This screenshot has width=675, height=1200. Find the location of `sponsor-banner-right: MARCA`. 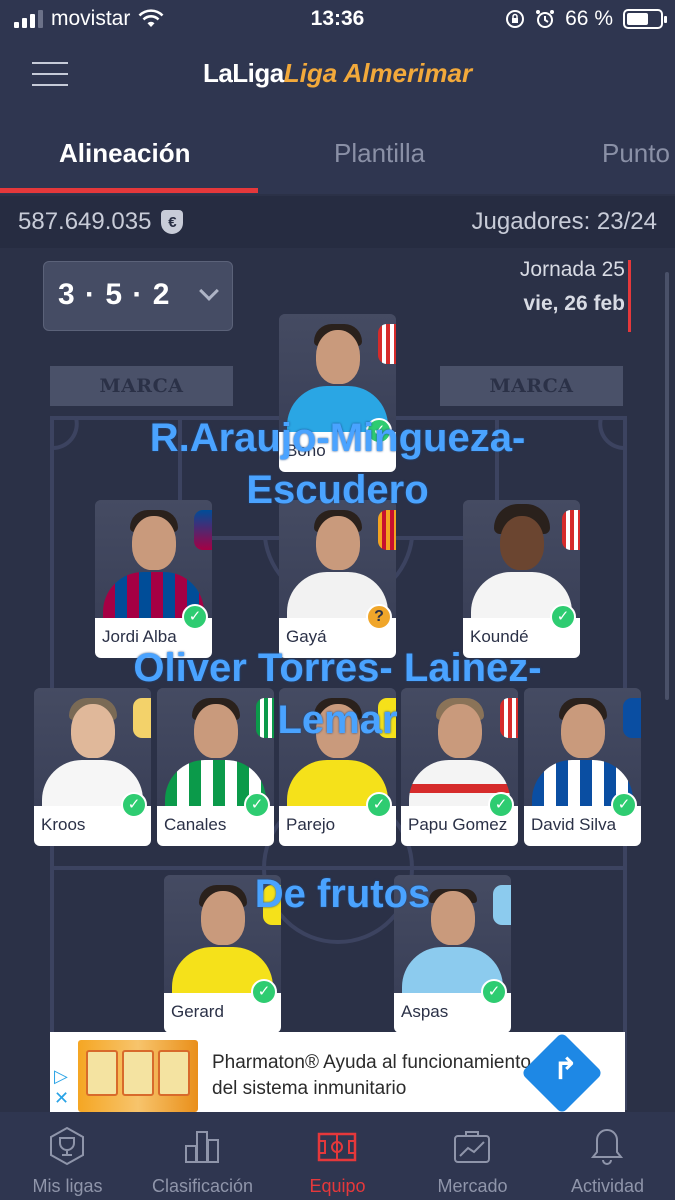

sponsor-banner-right: MARCA is located at coordinates (531, 386).